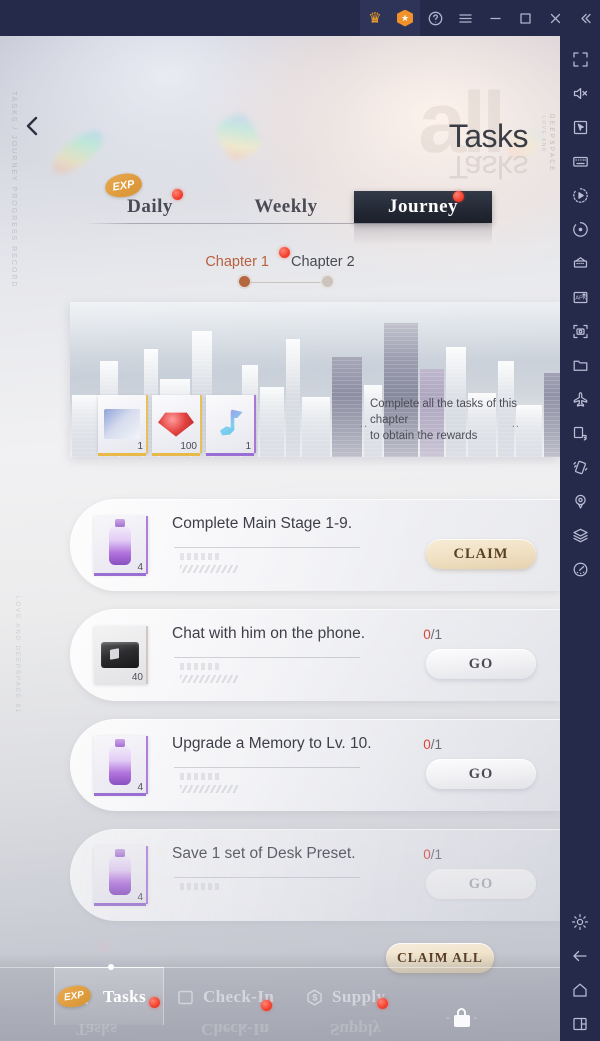  What do you see at coordinates (580, 569) in the screenshot?
I see `performance-icon` at bounding box center [580, 569].